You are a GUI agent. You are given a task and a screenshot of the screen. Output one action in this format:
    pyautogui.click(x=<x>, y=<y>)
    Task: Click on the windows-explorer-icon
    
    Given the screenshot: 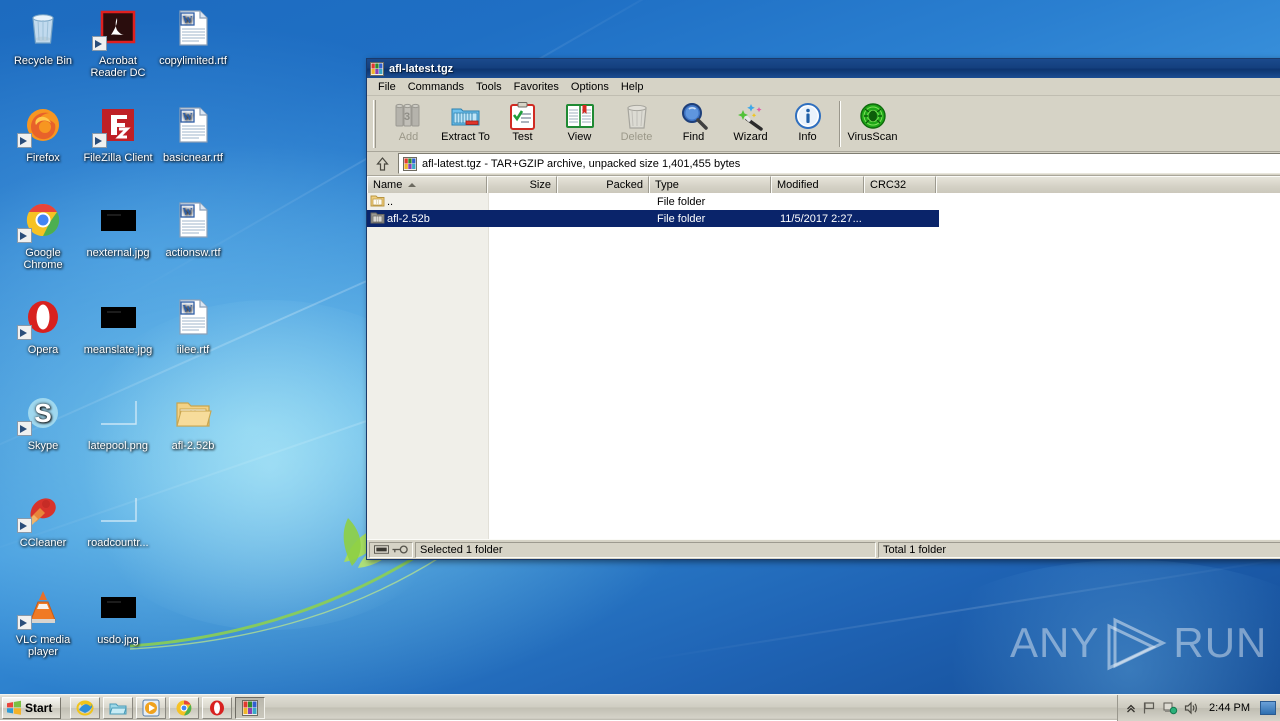 What is the action you would take?
    pyautogui.click(x=118, y=708)
    